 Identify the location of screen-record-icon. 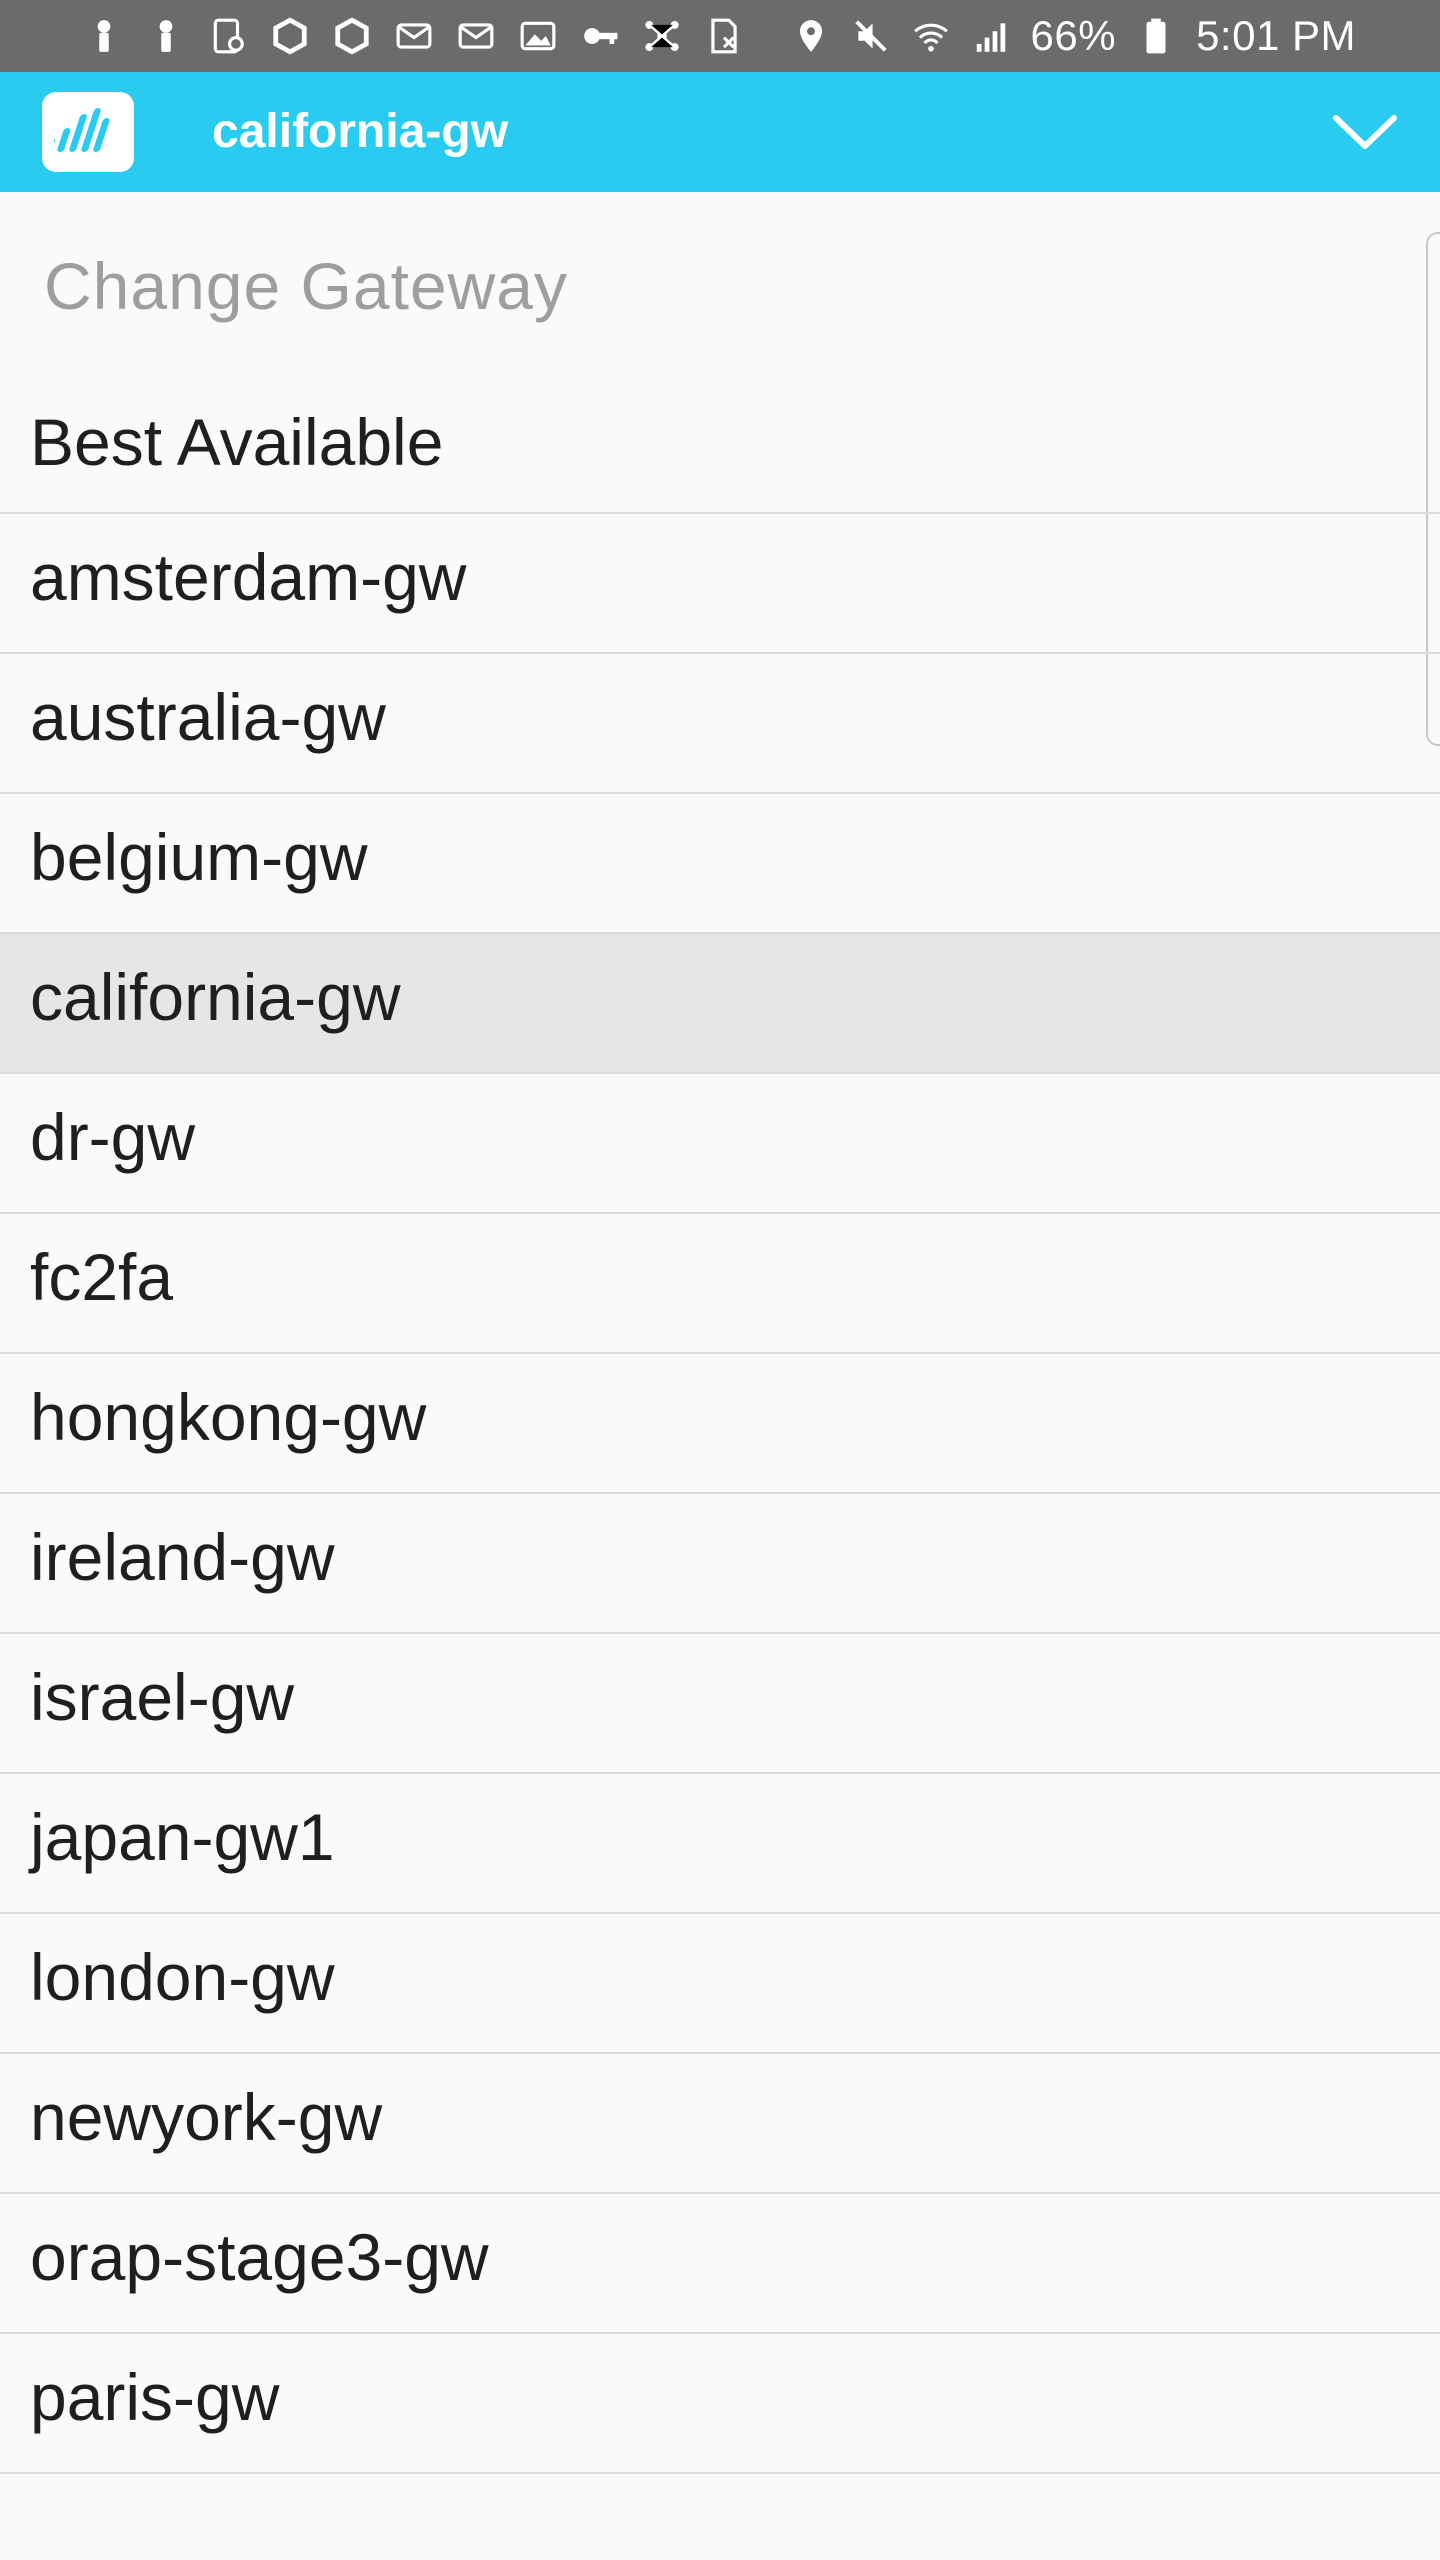
(228, 36).